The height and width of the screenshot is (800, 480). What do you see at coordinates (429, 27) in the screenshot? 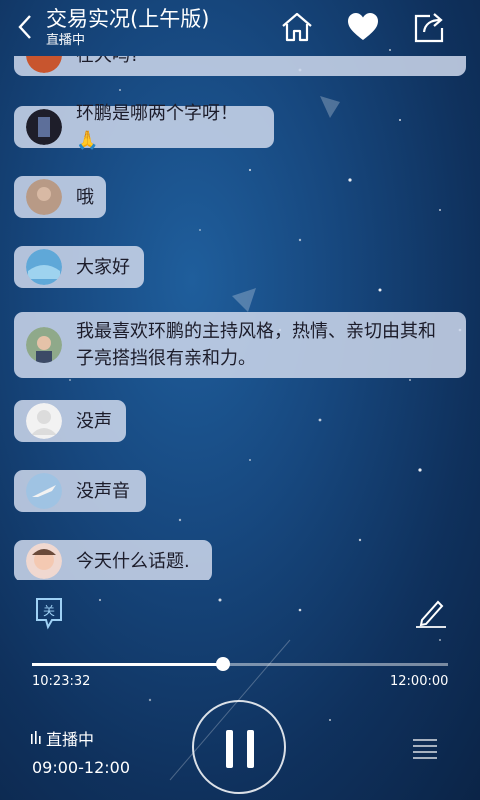
I see `share-icon` at bounding box center [429, 27].